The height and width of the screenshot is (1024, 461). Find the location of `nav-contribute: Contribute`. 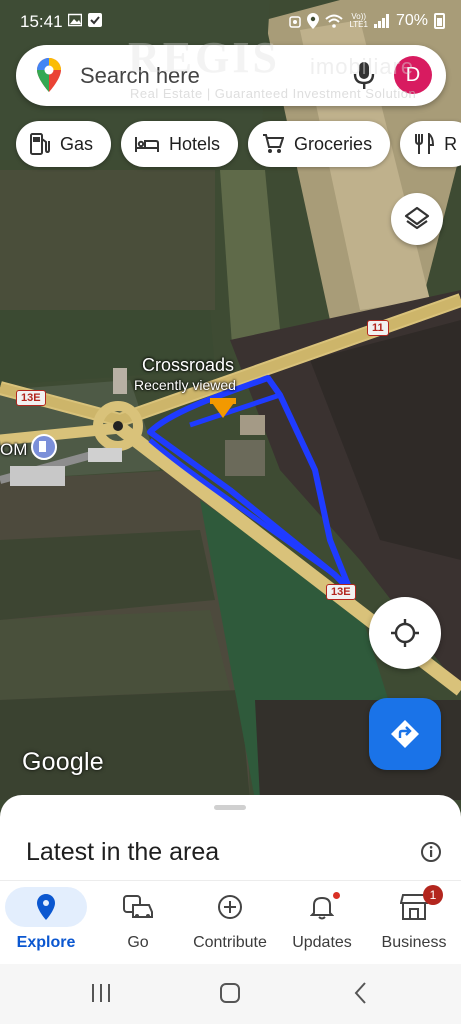

nav-contribute: Contribute is located at coordinates (230, 923).